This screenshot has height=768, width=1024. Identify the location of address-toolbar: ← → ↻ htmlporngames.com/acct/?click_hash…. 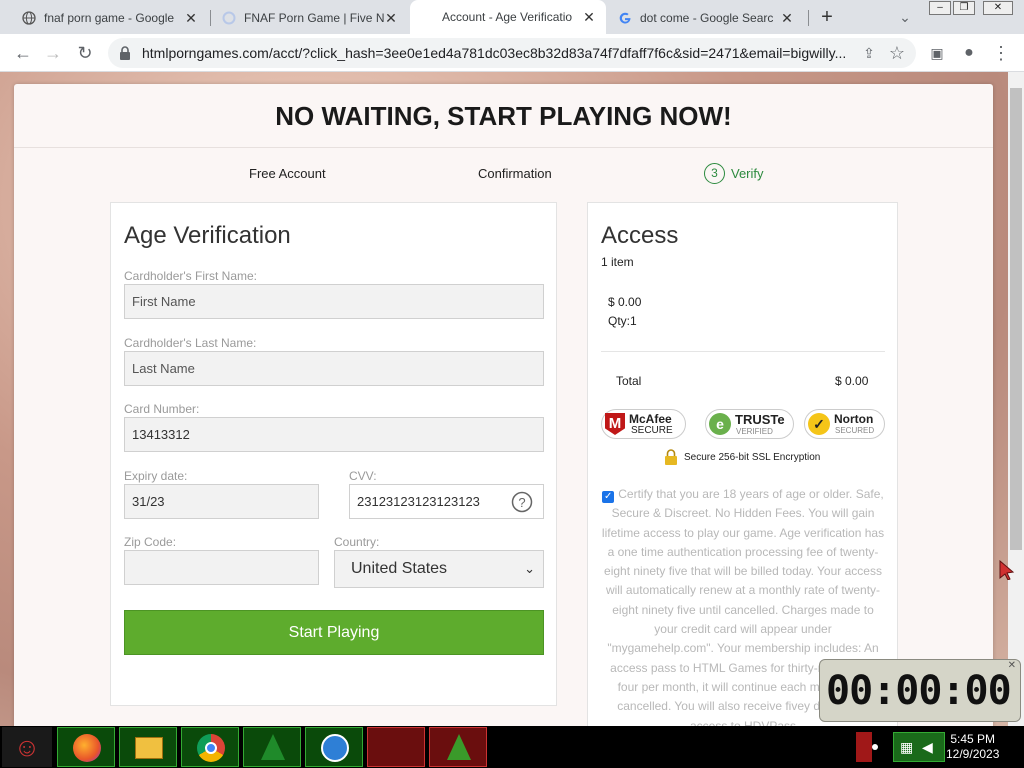
(512, 53).